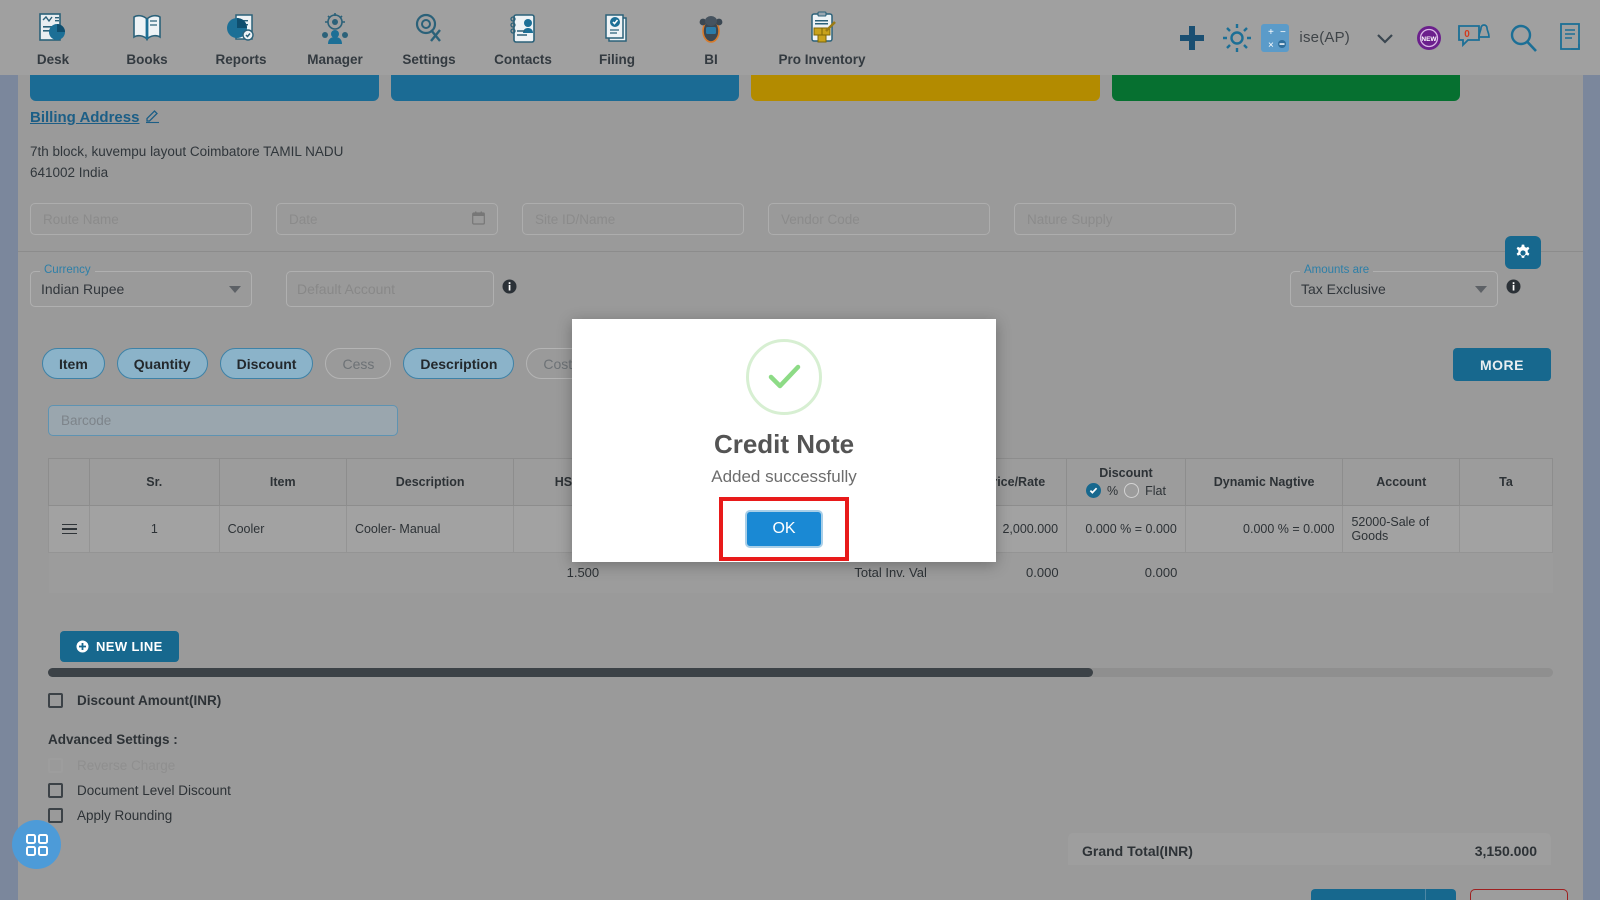  Describe the element at coordinates (784, 440) in the screenshot. I see `success-modal: Credit Note Added successfully OK` at that location.